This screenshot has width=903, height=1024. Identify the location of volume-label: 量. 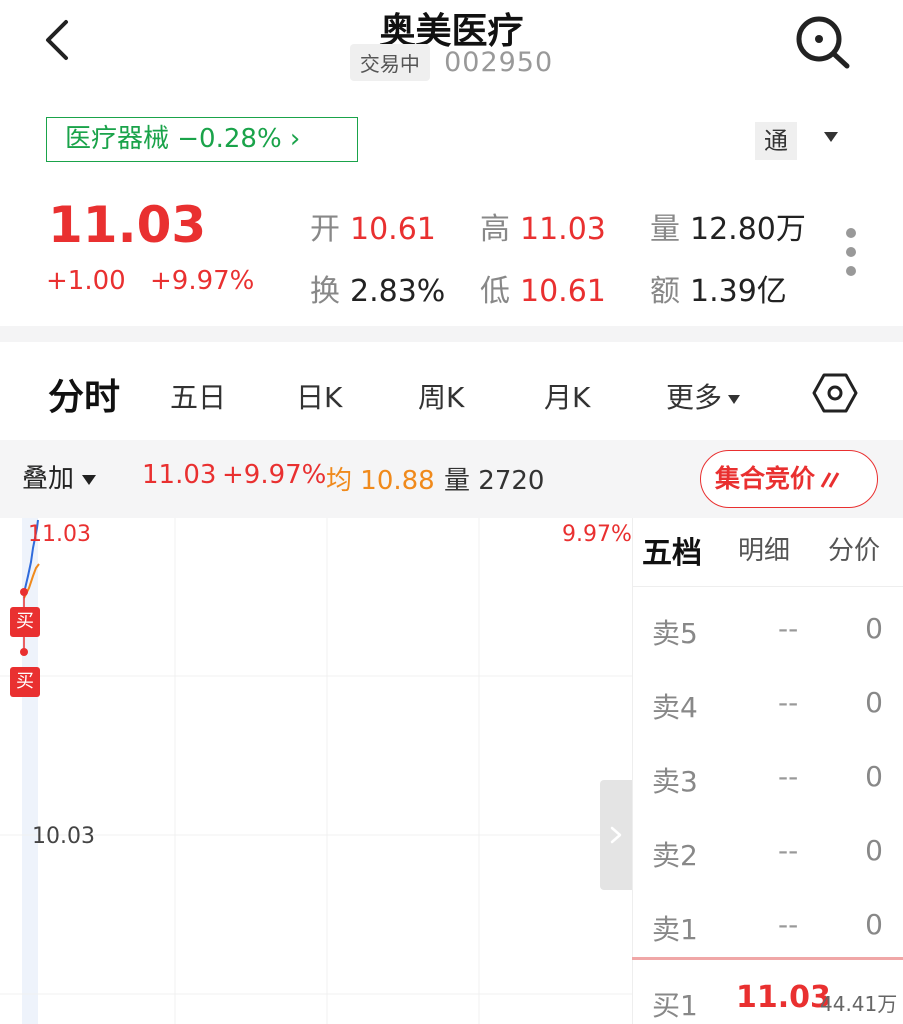
(665, 229).